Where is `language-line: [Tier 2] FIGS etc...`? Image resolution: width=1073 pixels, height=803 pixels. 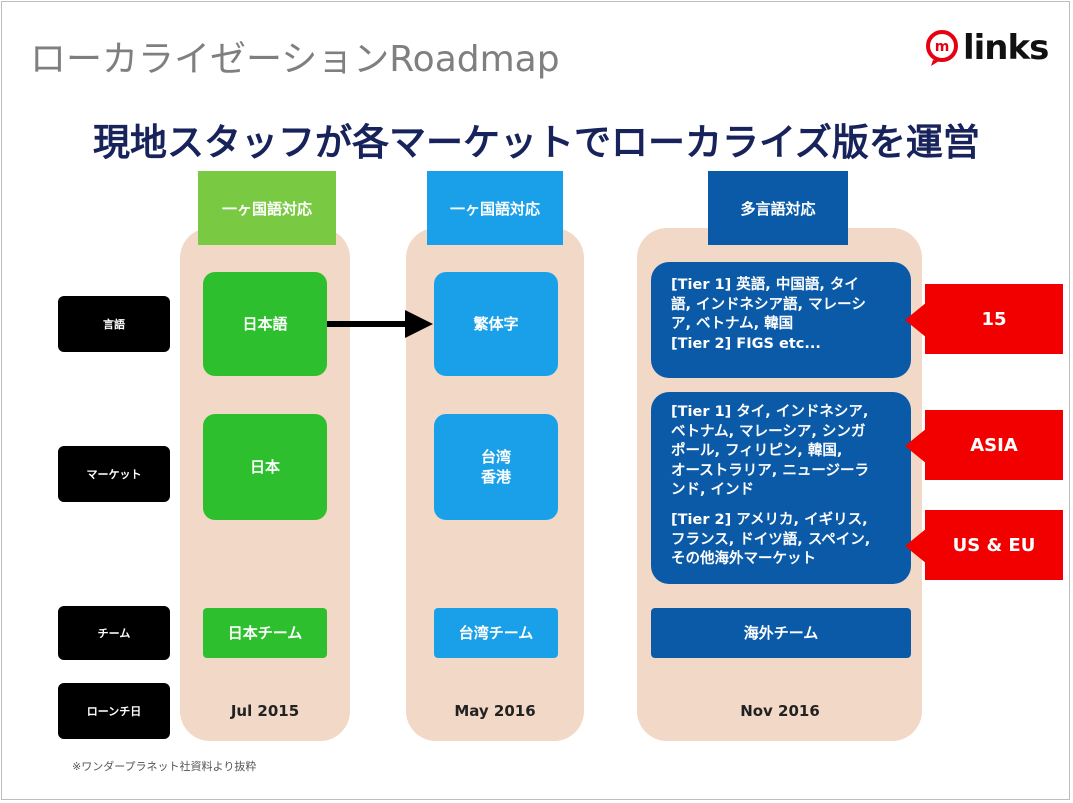
language-line: [Tier 2] FIGS etc... is located at coordinates (746, 343).